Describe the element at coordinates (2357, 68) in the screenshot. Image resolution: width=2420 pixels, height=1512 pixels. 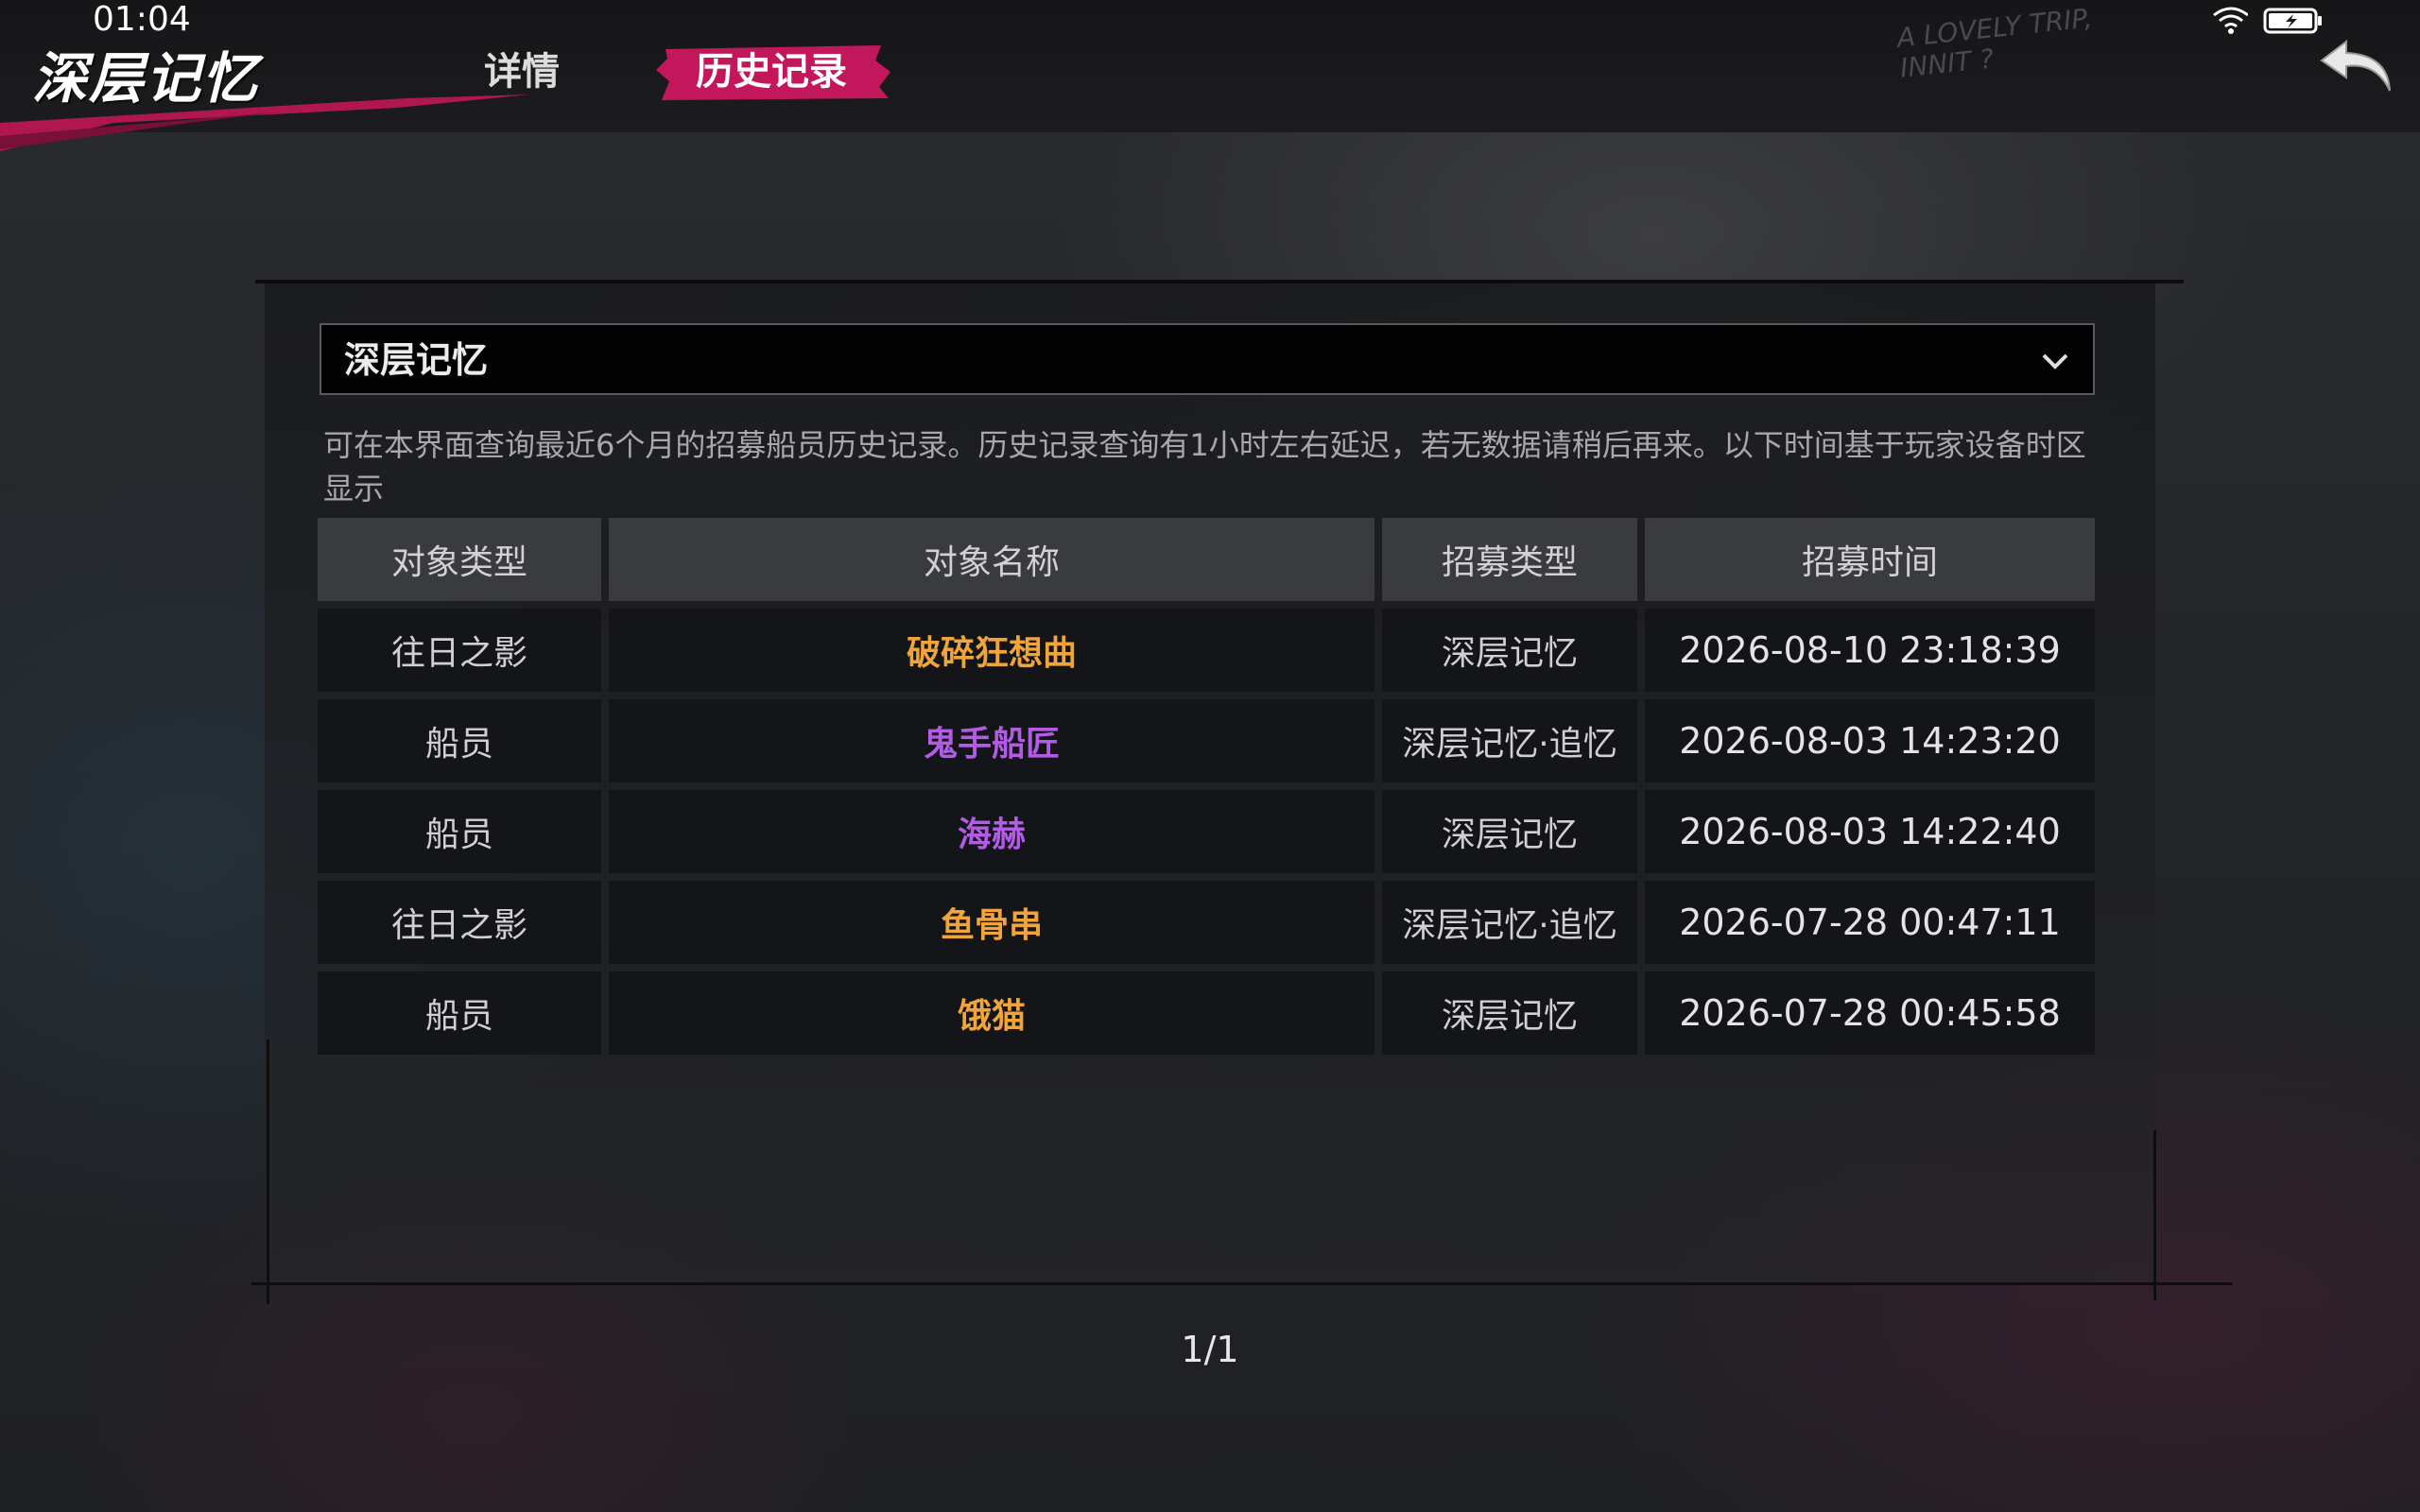
I see `back-button` at that location.